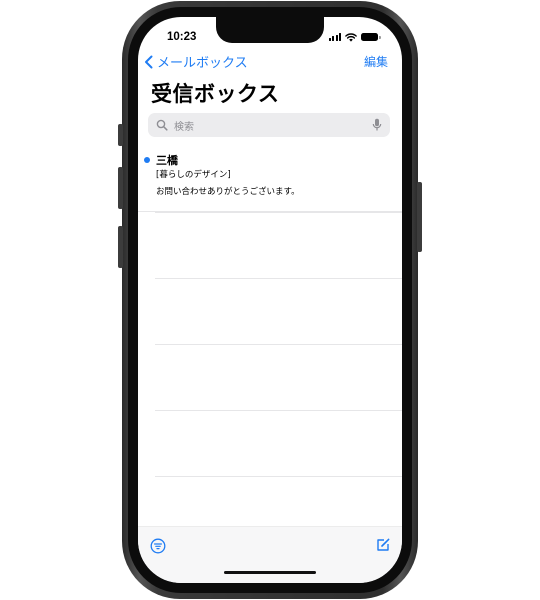  Describe the element at coordinates (120, 188) in the screenshot. I see `volume-up-button` at that location.